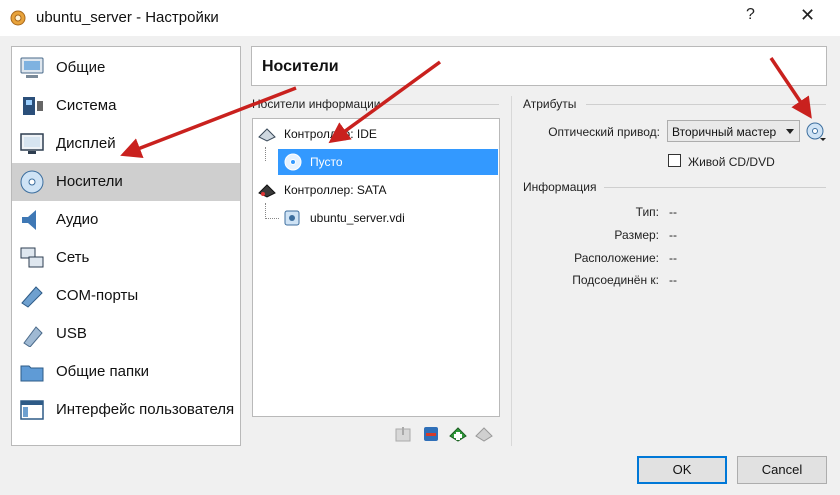 Image resolution: width=840 pixels, height=495 pixels. Describe the element at coordinates (32, 67) in the screenshot. I see `general-icon` at that location.